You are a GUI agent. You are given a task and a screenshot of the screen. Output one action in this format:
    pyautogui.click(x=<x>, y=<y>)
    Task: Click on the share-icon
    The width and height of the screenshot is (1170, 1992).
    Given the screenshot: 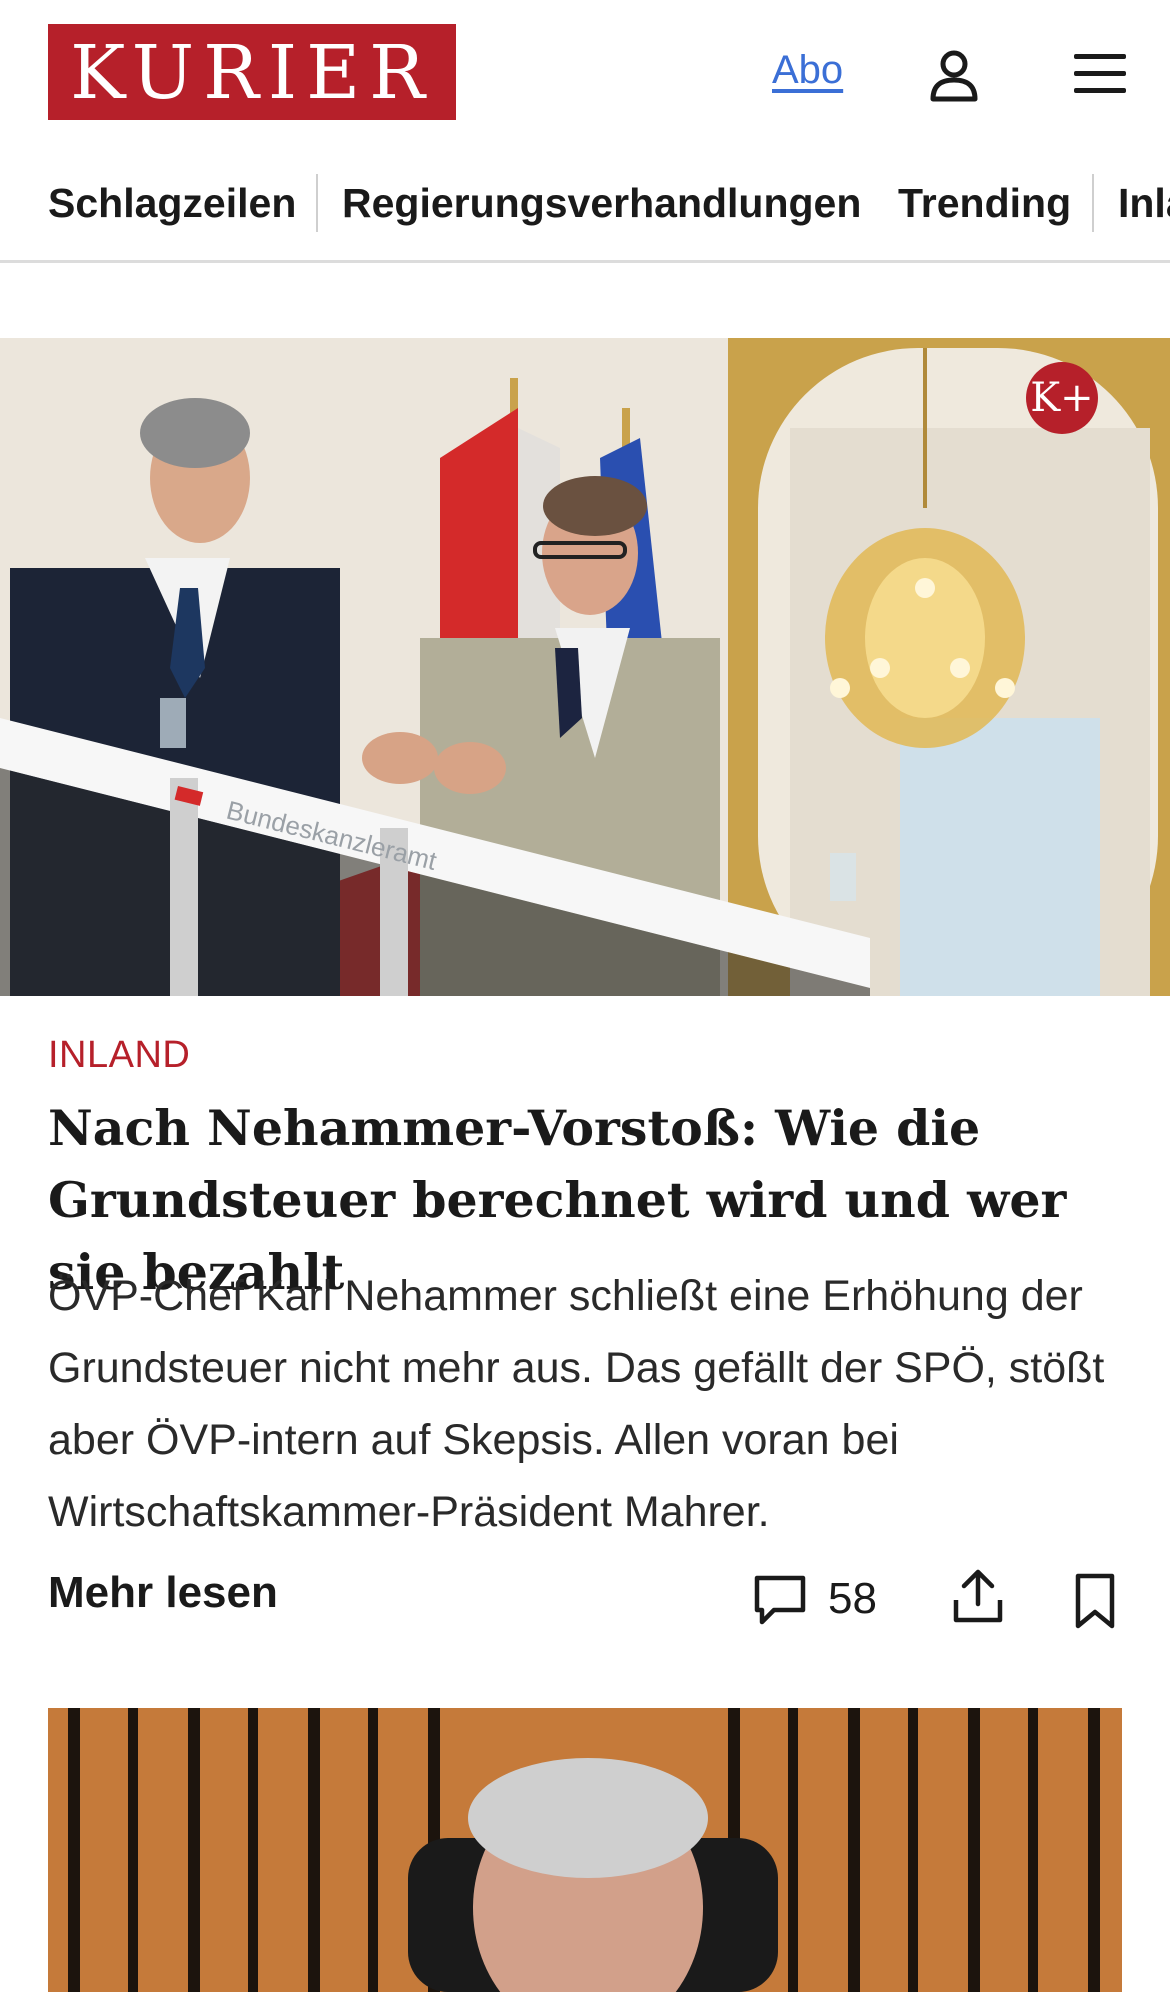 What is the action you would take?
    pyautogui.click(x=978, y=1596)
    